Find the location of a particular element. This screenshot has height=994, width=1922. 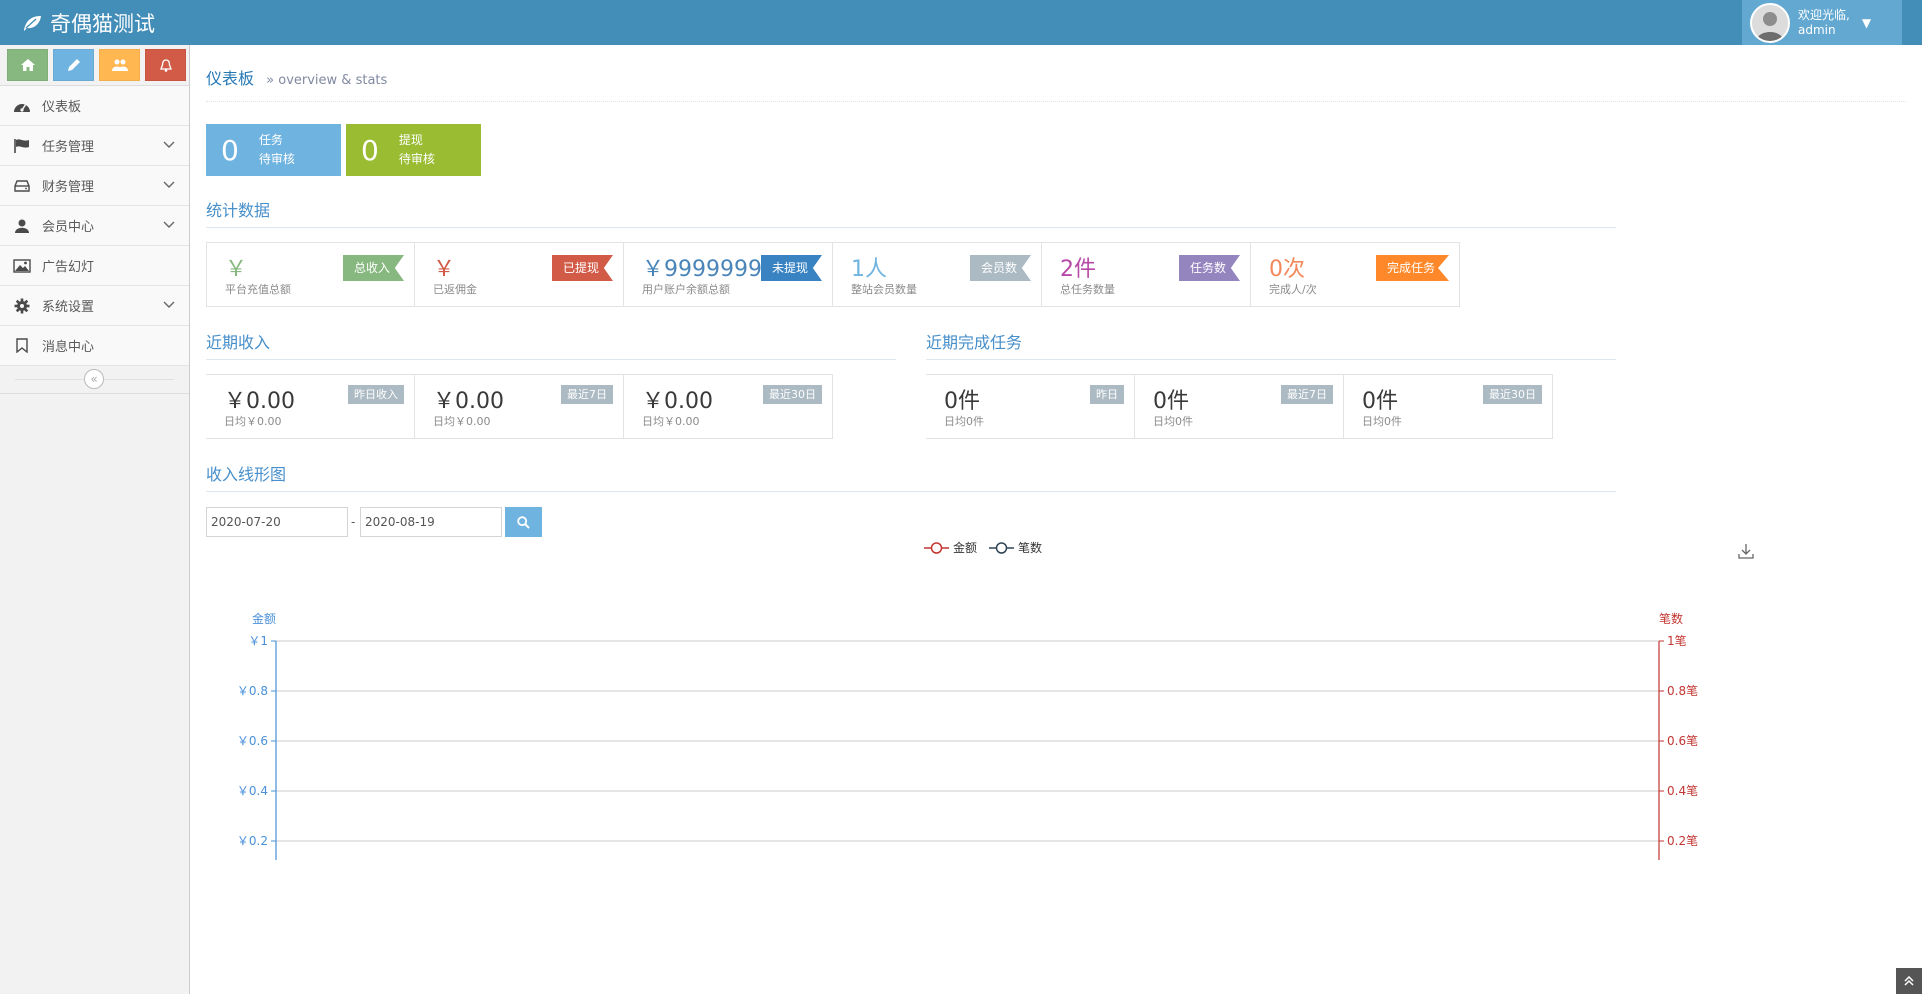

sidebar-item-label: 财务管理 is located at coordinates (68, 187).